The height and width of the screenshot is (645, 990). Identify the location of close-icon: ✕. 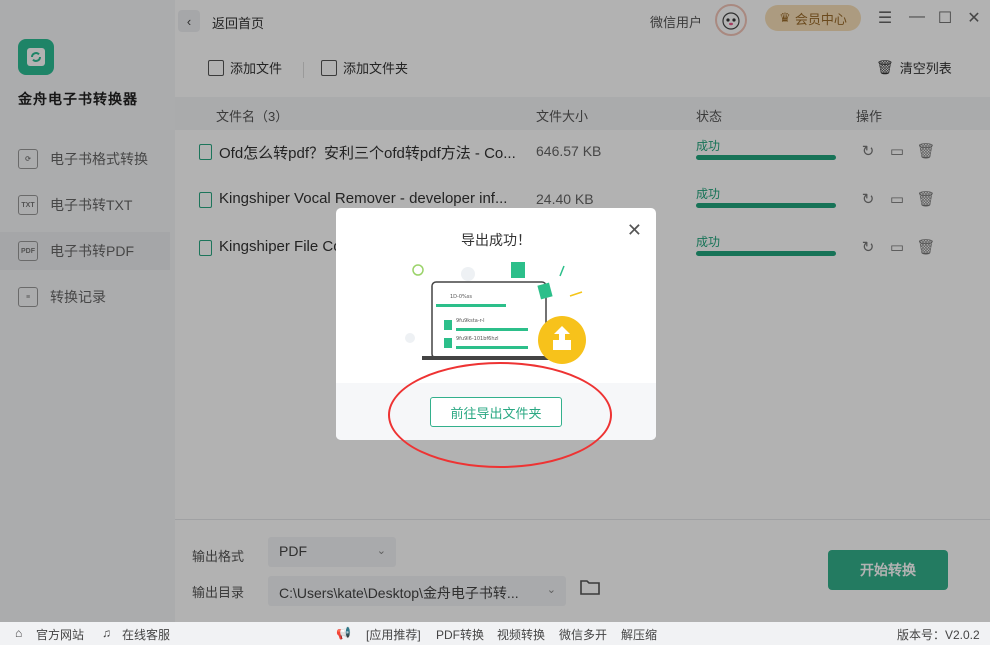
(634, 230).